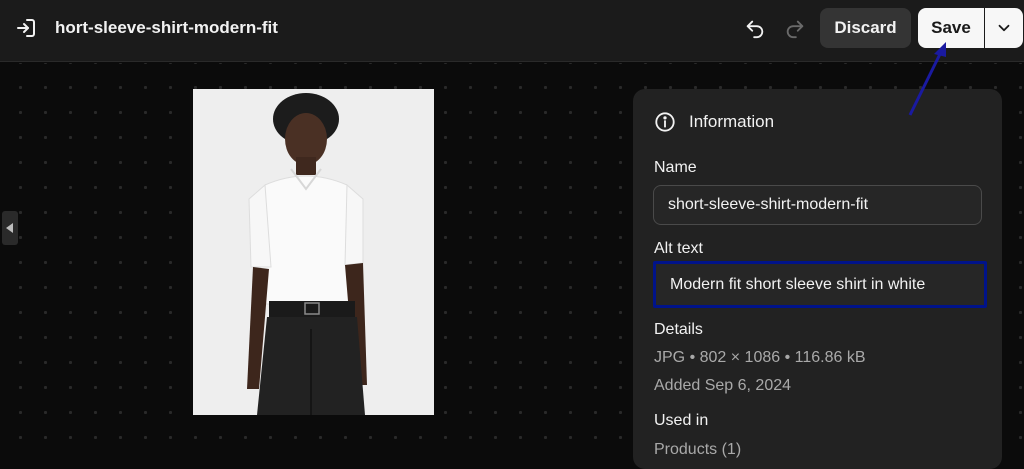  What do you see at coordinates (865, 28) in the screenshot?
I see `discard-button: Discard` at bounding box center [865, 28].